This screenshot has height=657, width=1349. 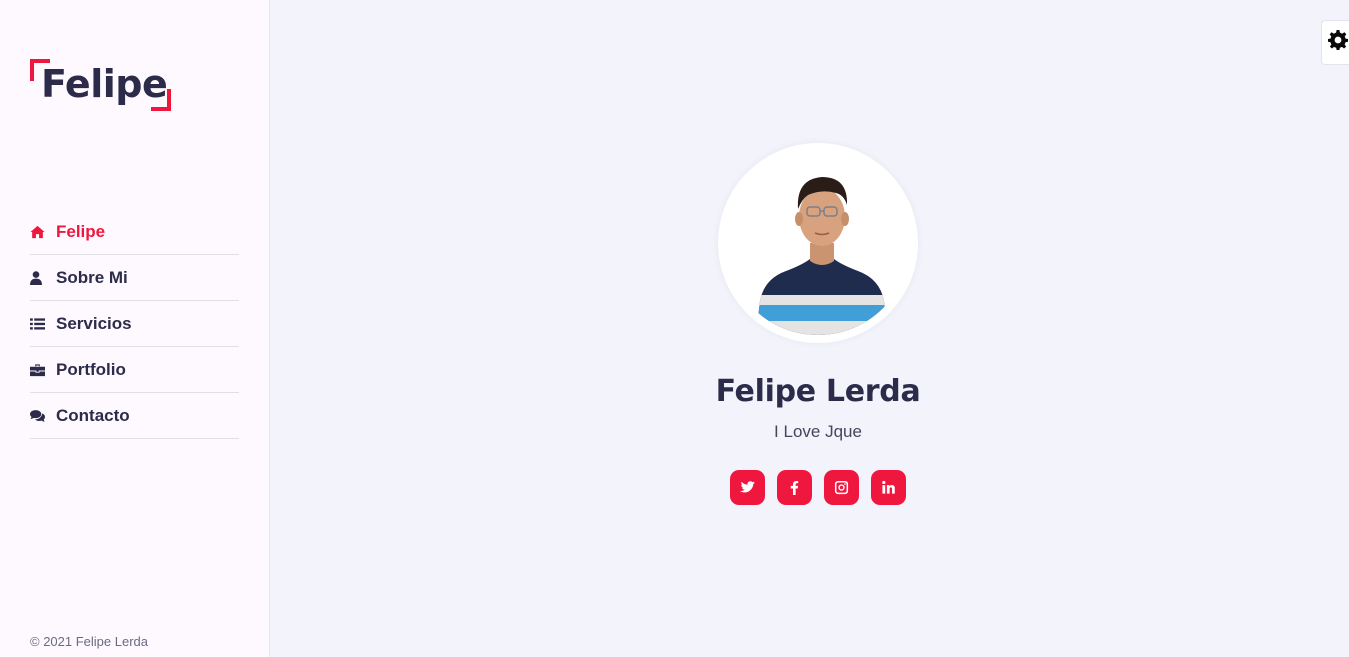 I want to click on gear-icon, so click(x=1338, y=42).